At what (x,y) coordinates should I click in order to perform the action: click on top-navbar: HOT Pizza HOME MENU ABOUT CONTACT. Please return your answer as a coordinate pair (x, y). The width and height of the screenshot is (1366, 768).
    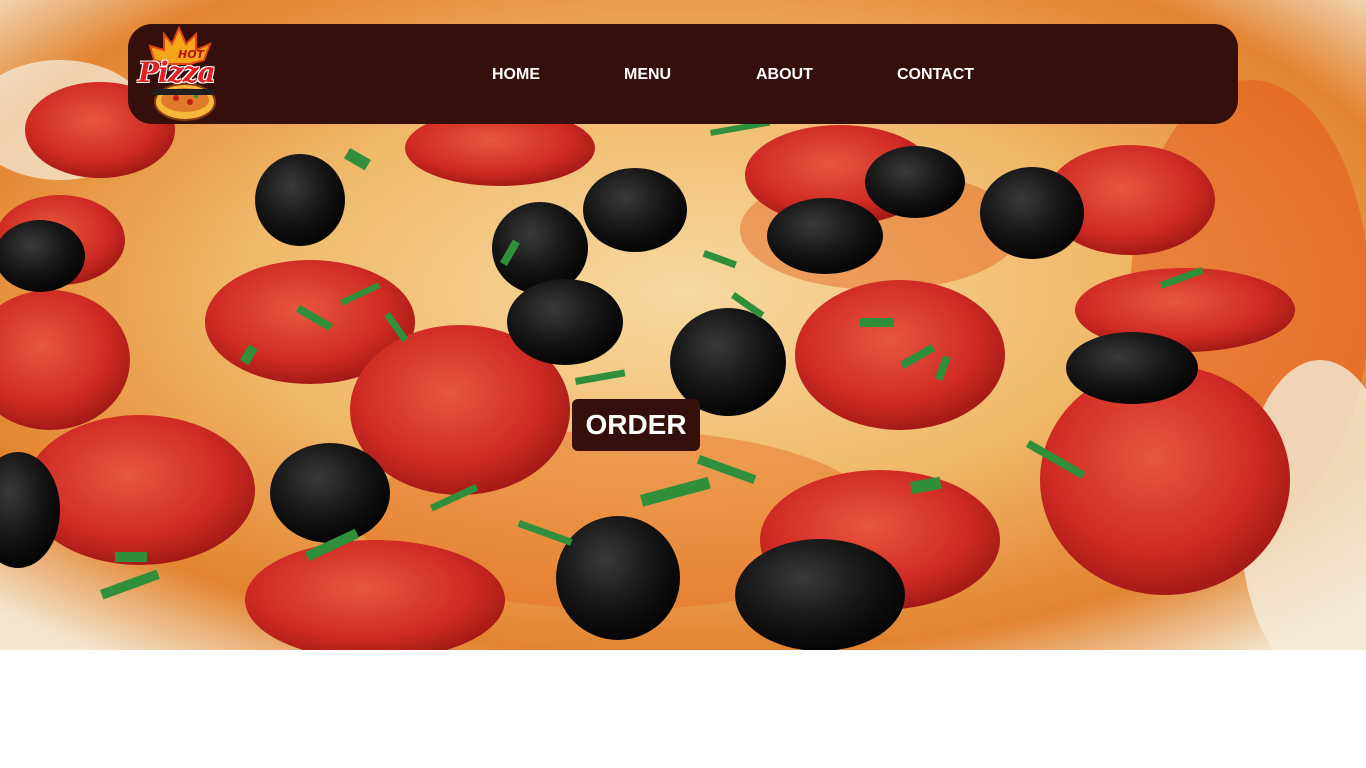
    Looking at the image, I should click on (683, 74).